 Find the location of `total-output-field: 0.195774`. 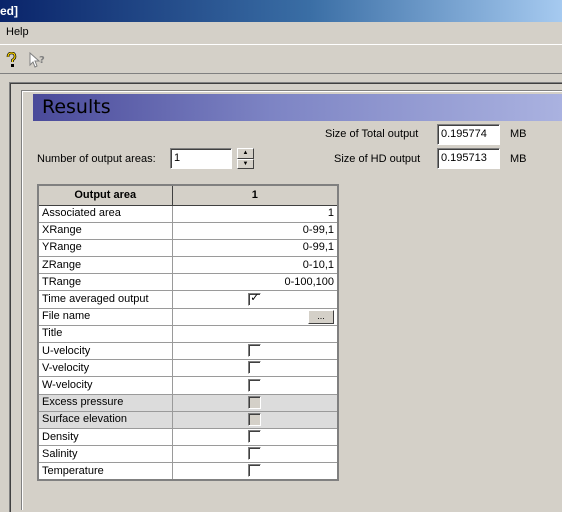

total-output-field: 0.195774 is located at coordinates (468, 134).